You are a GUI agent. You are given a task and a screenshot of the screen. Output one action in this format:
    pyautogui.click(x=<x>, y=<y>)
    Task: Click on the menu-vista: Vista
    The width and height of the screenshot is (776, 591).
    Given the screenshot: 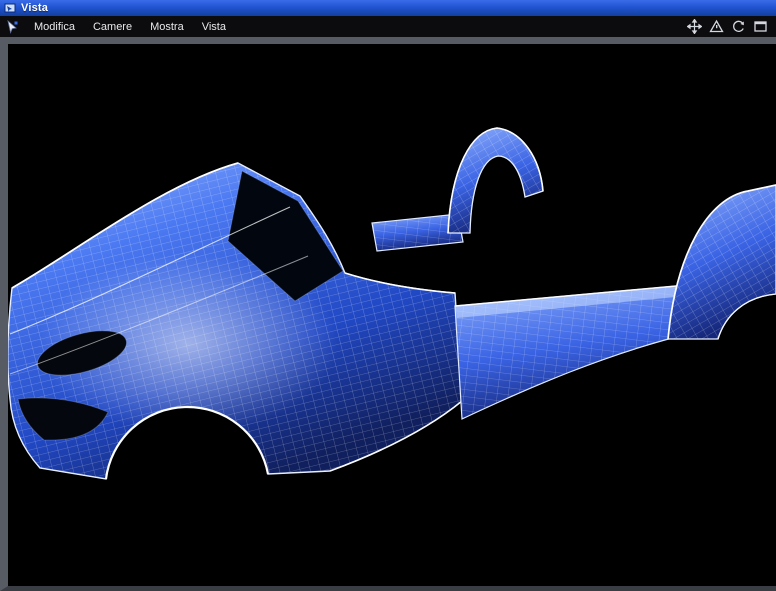 What is the action you would take?
    pyautogui.click(x=214, y=27)
    